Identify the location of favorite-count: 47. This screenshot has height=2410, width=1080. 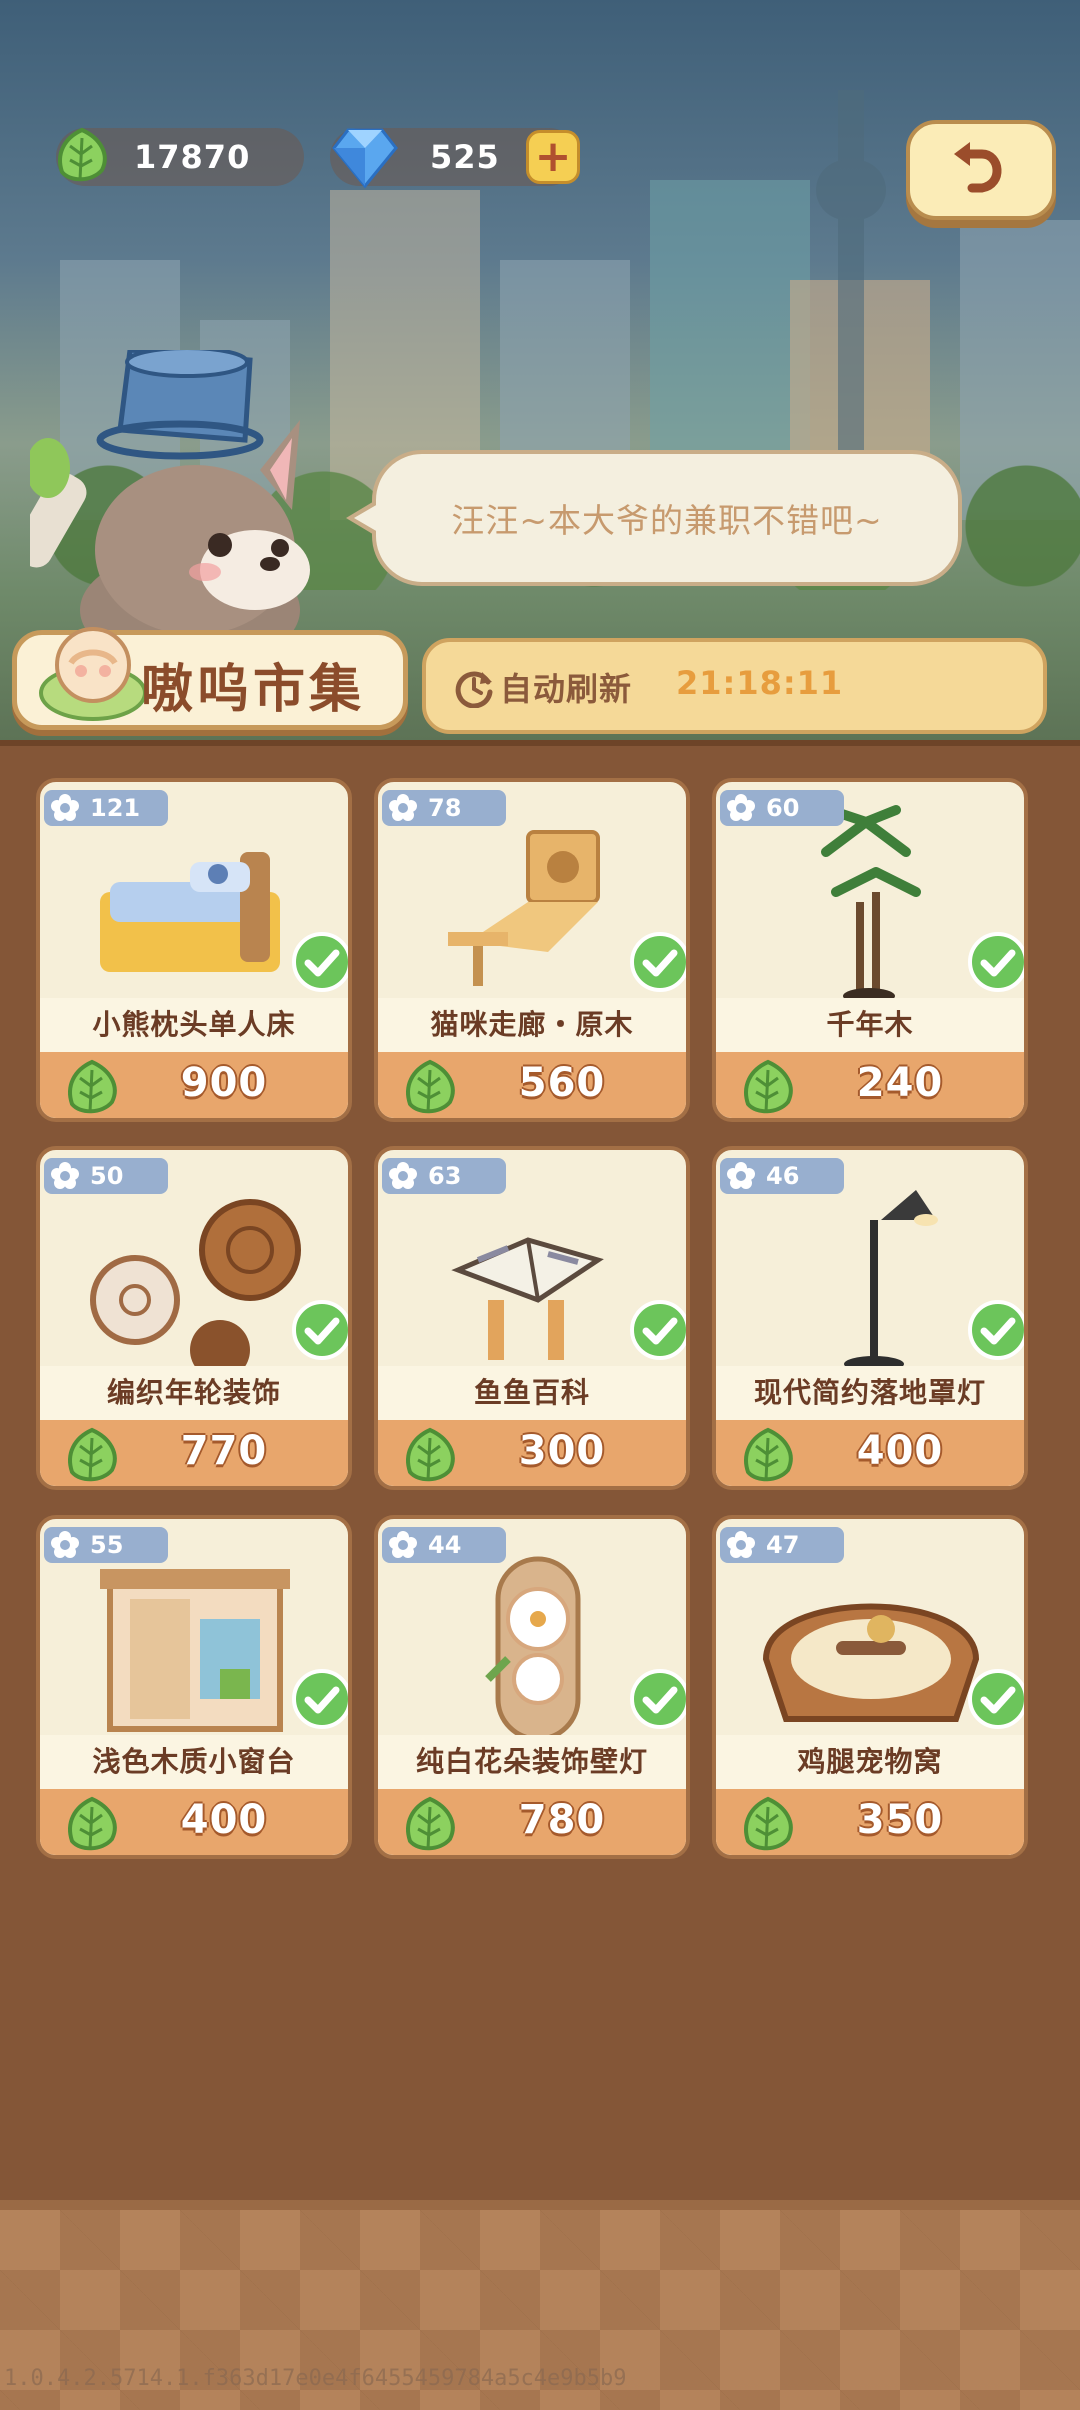
(783, 1545).